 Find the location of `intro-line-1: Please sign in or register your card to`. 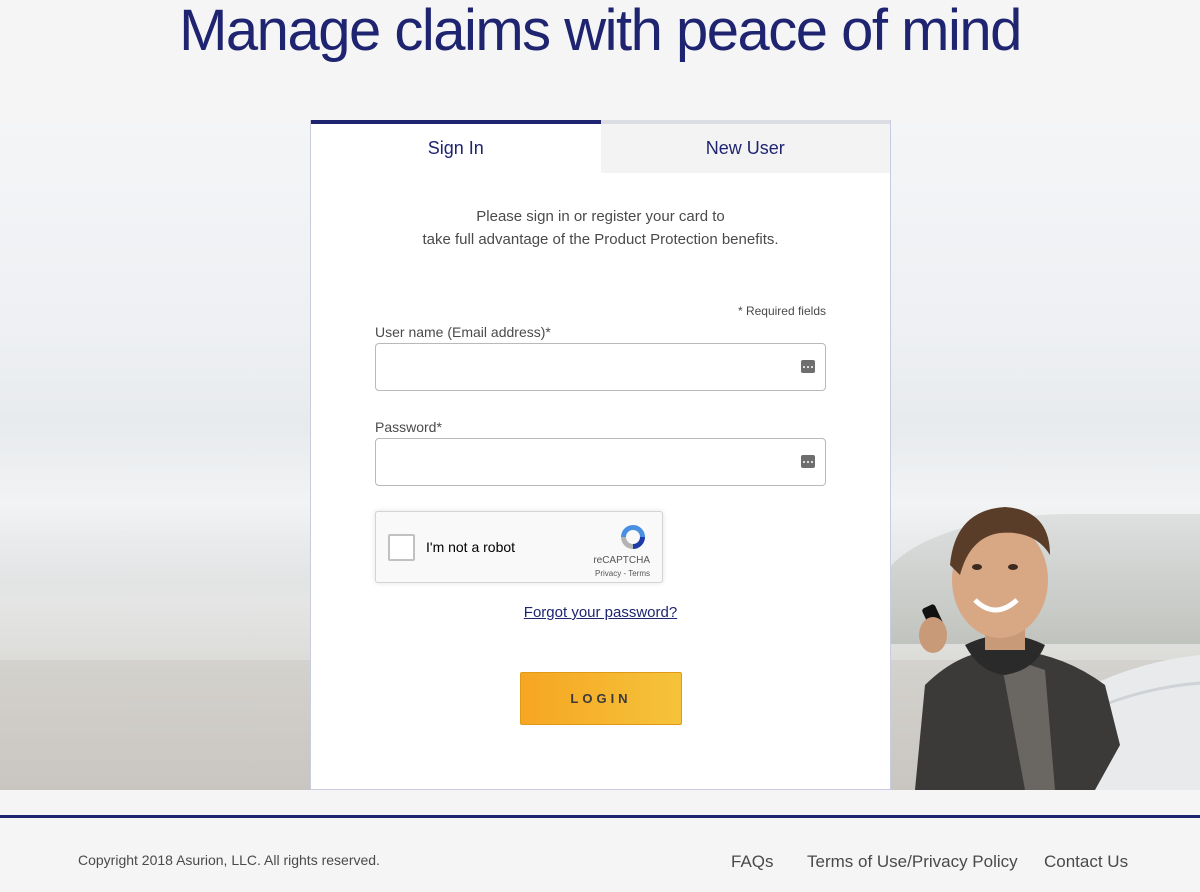

intro-line-1: Please sign in or register your card to is located at coordinates (600, 216).